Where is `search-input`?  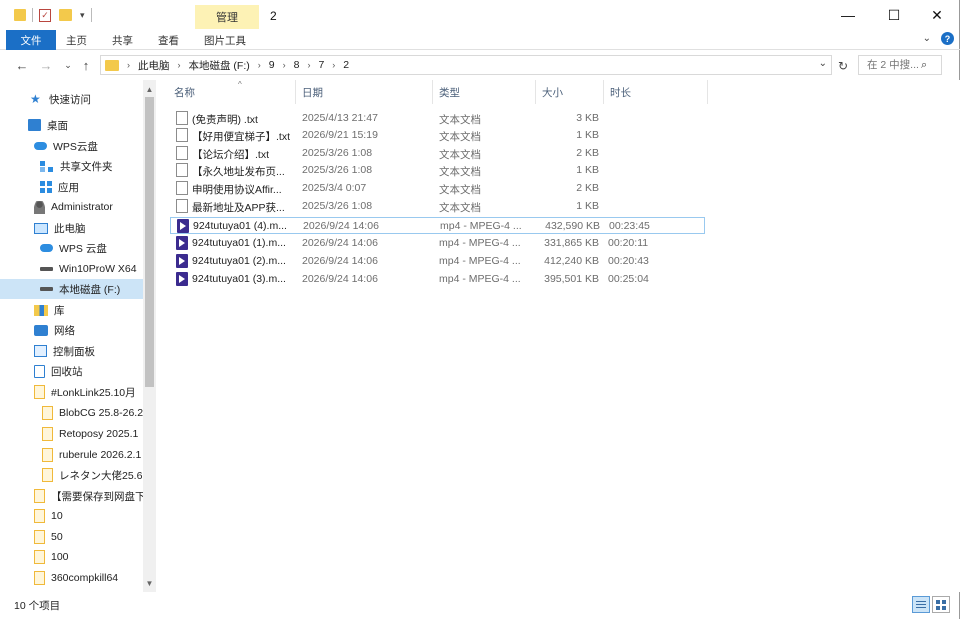
search-input is located at coordinates (890, 65).